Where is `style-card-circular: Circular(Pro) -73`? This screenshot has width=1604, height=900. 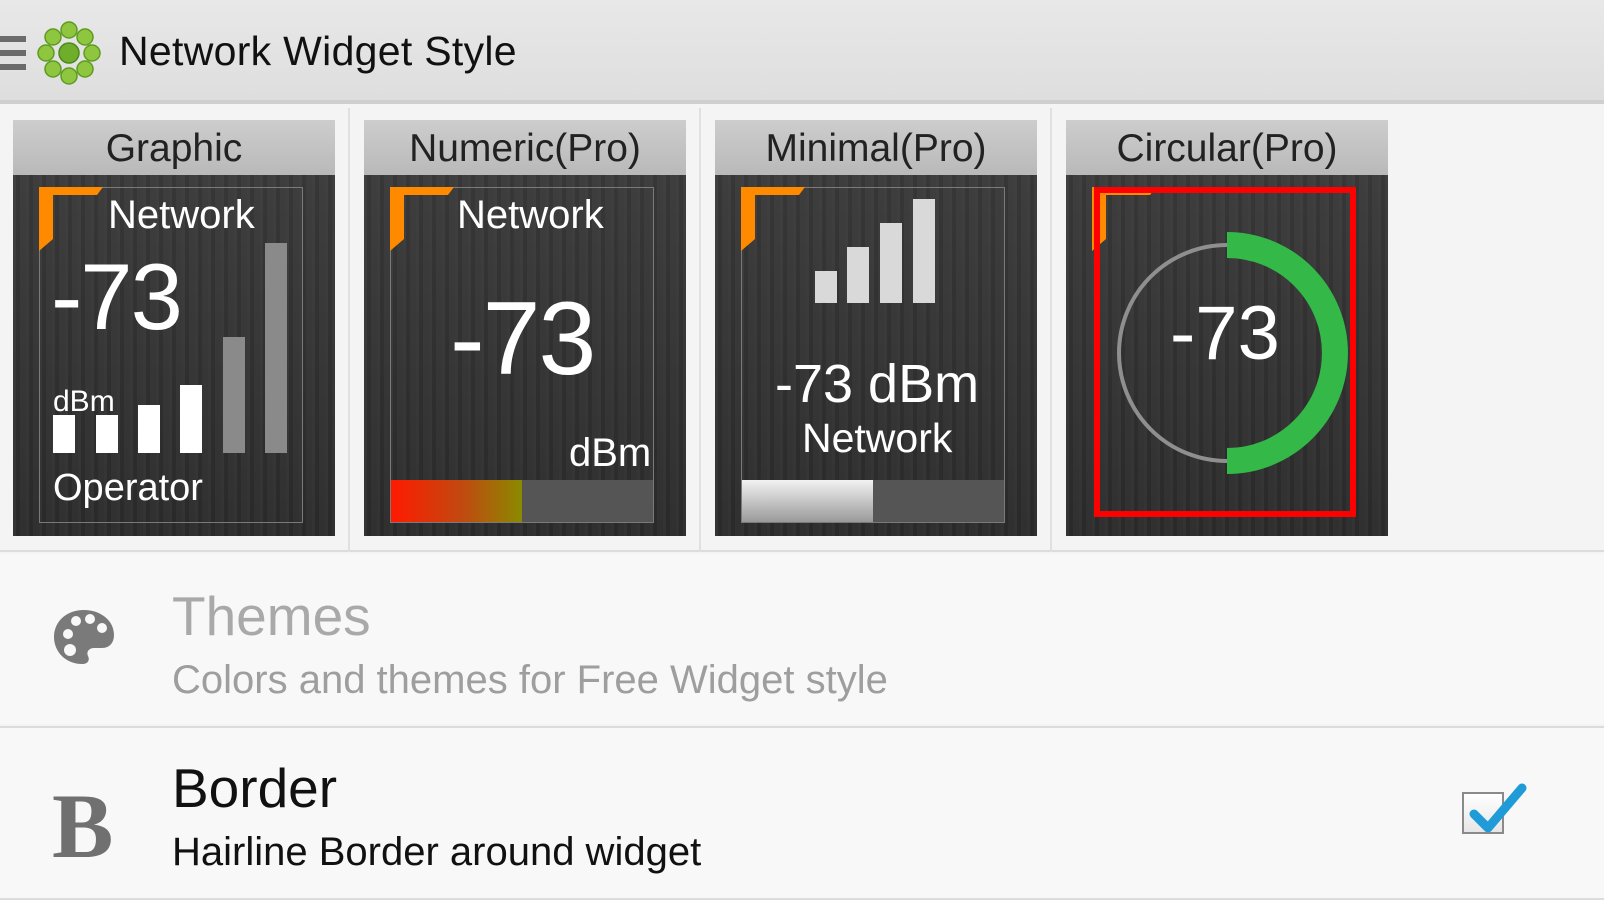
style-card-circular: Circular(Pro) -73 is located at coordinates (1227, 328).